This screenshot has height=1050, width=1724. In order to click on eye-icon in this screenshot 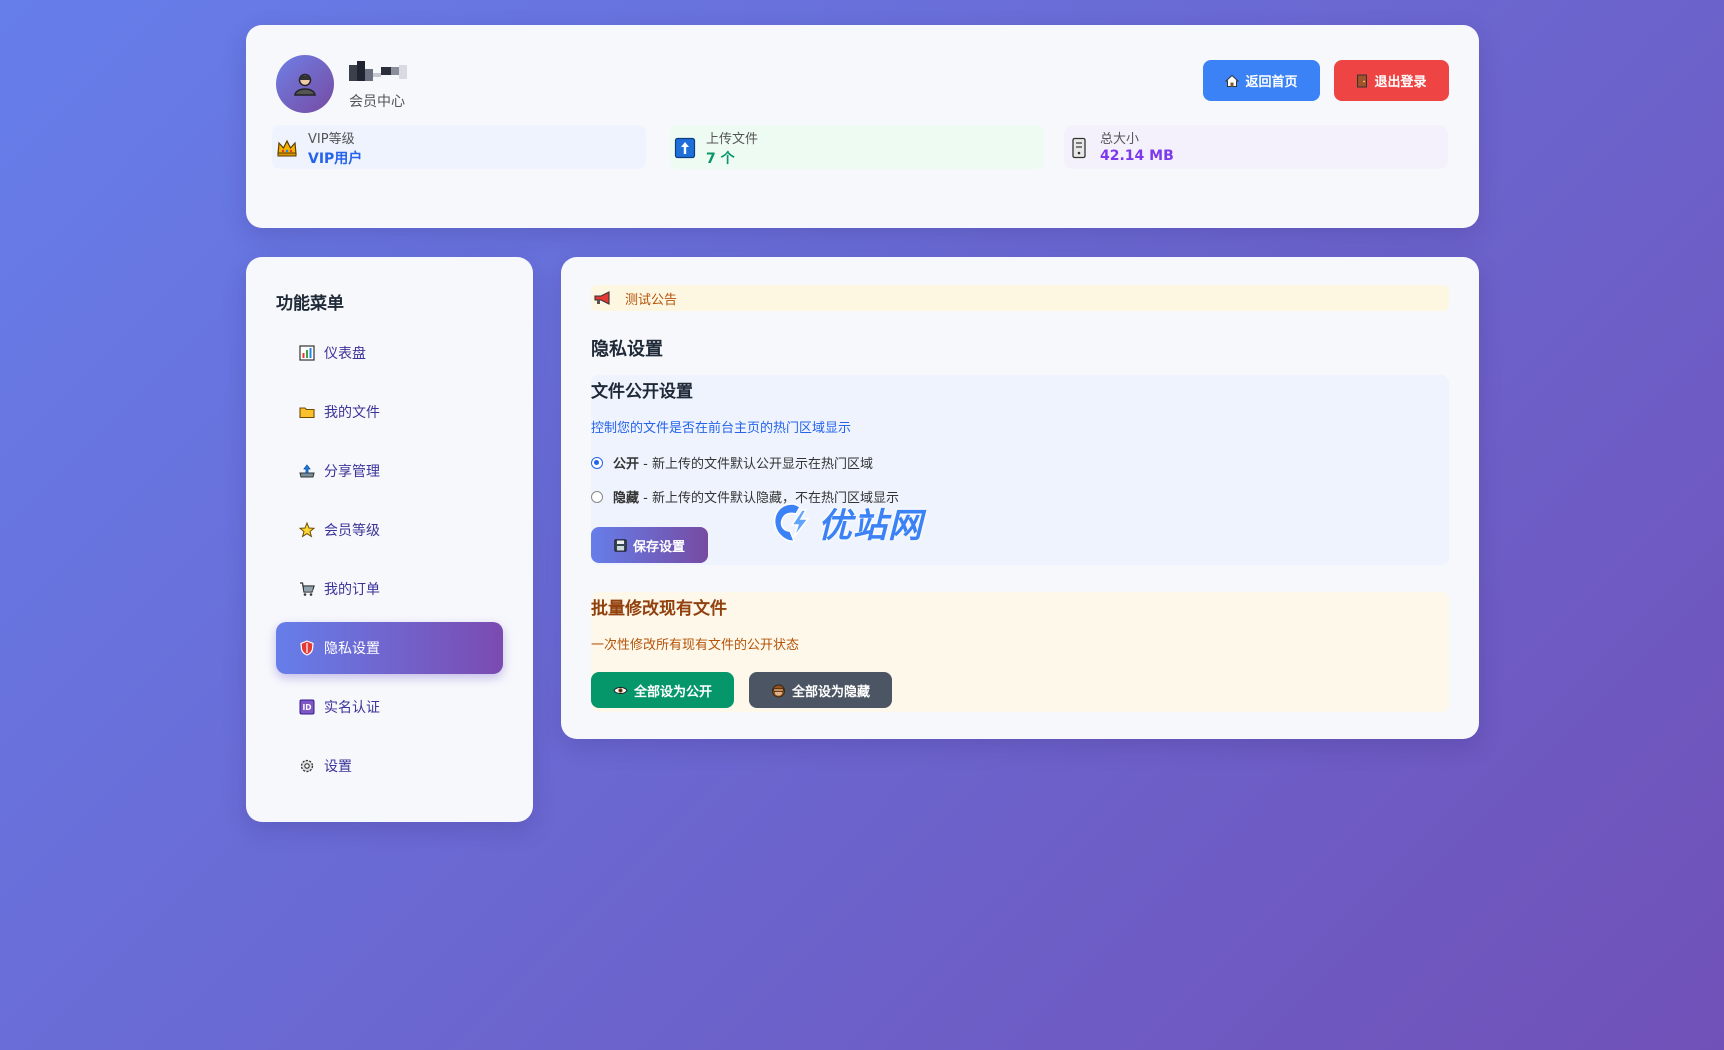, I will do `click(620, 690)`.